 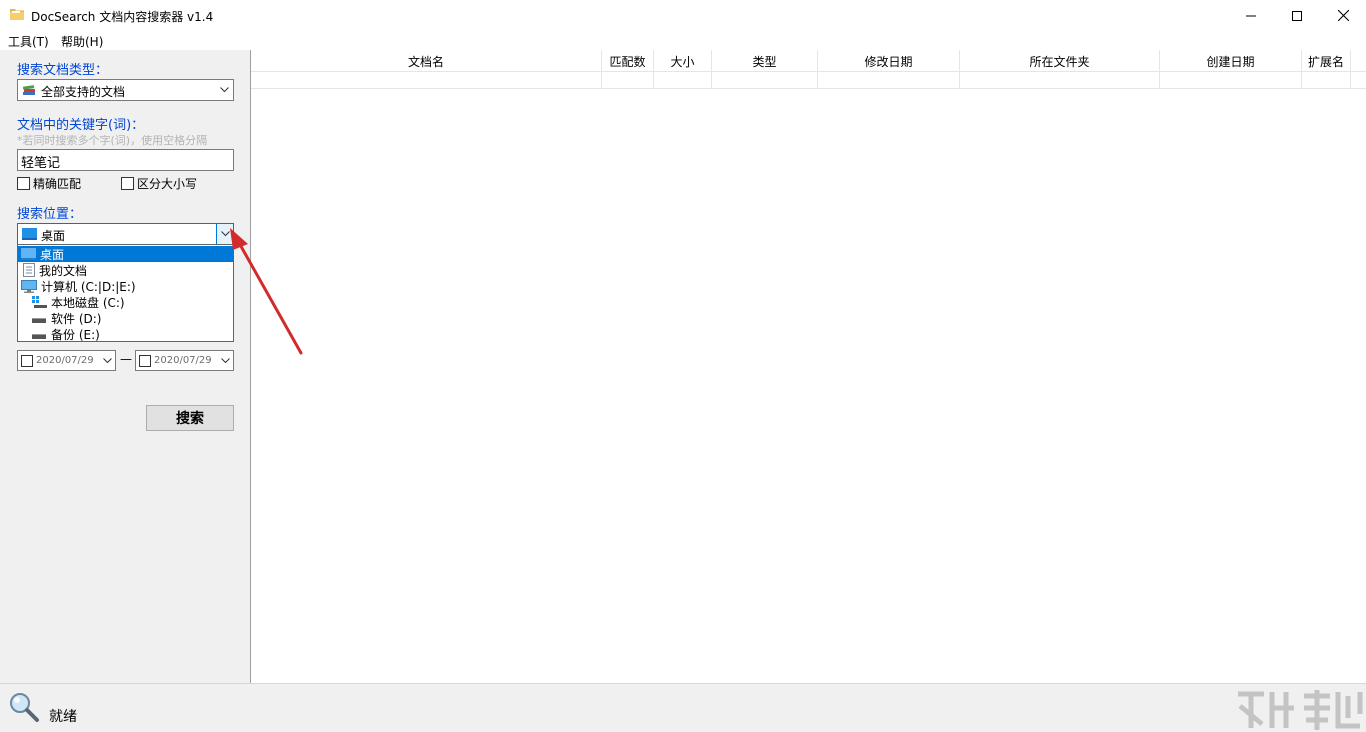 I want to click on maximize-button, so click(x=1297, y=15).